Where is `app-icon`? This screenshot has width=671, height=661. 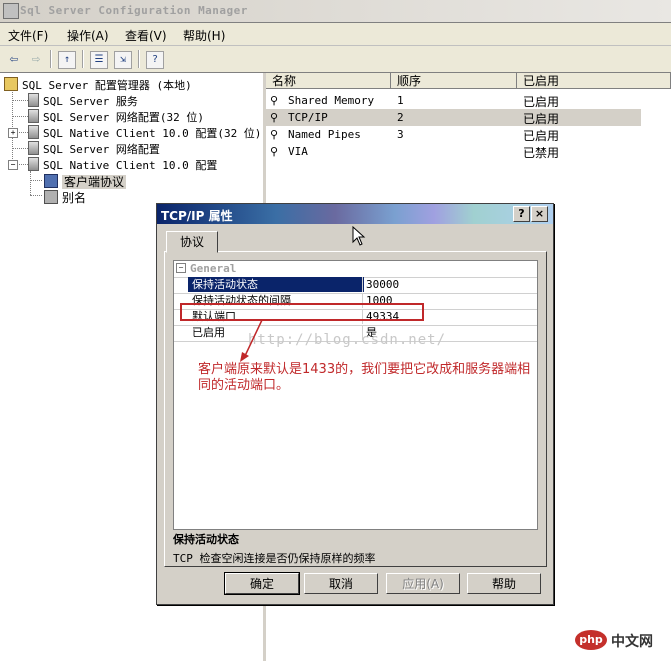
app-icon is located at coordinates (11, 11).